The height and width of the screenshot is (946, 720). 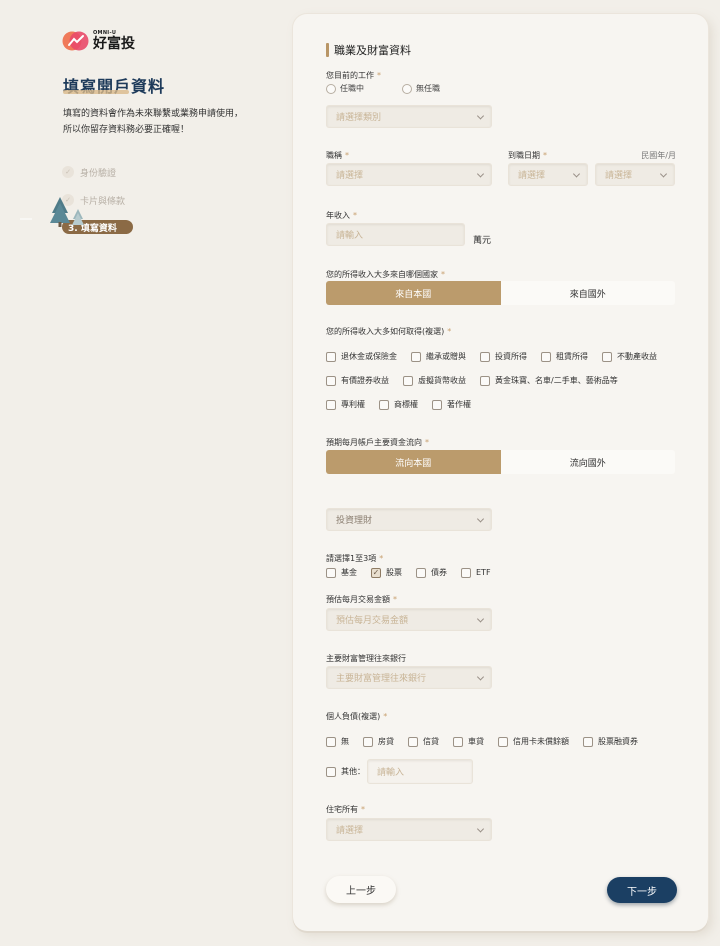 I want to click on income-country-label: 您的所得收入大多來自哪個國家 *, so click(x=385, y=274).